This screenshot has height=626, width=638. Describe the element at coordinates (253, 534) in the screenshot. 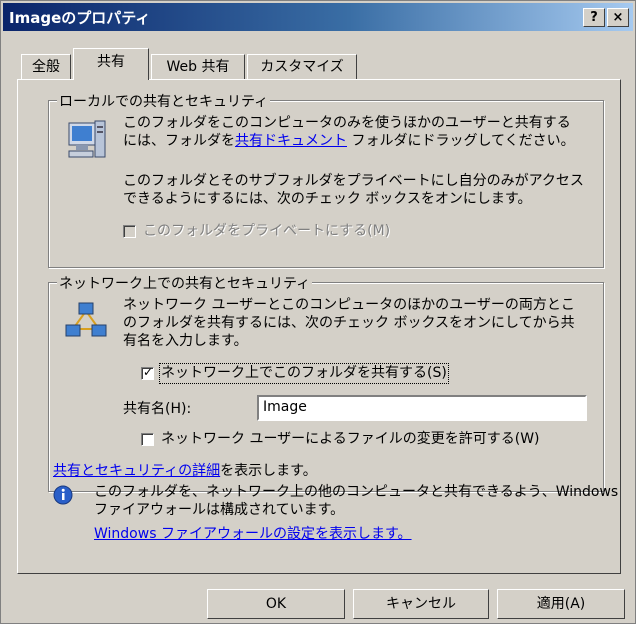

I see `firewall-settings-link: Windows ファイアウォールの設定を表示します。` at that location.